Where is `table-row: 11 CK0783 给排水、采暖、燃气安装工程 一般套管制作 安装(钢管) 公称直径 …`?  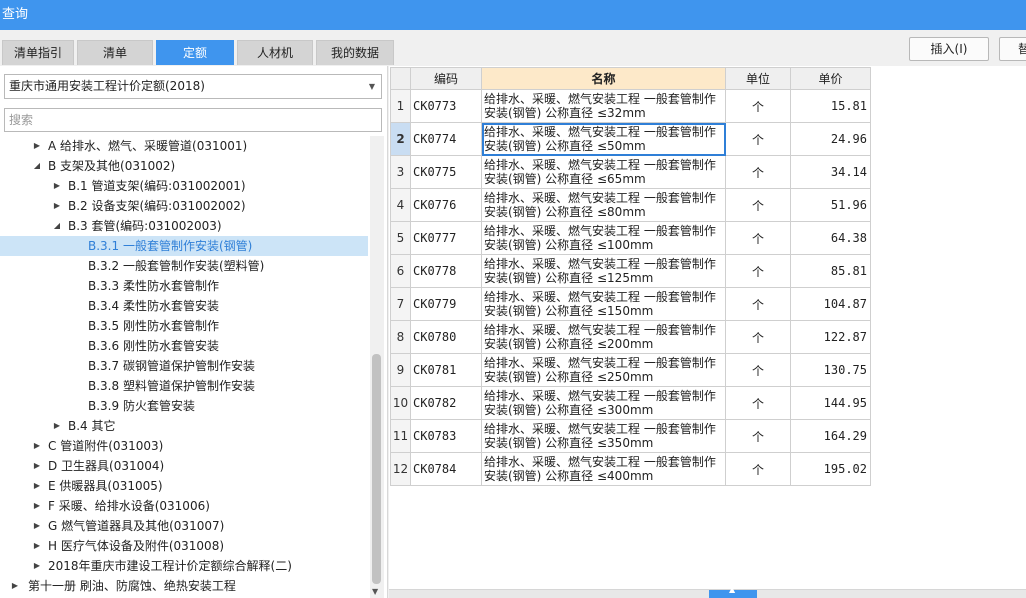 table-row: 11 CK0783 给排水、采暖、燃气安装工程 一般套管制作 安装(钢管) 公称直径 … is located at coordinates (630, 436).